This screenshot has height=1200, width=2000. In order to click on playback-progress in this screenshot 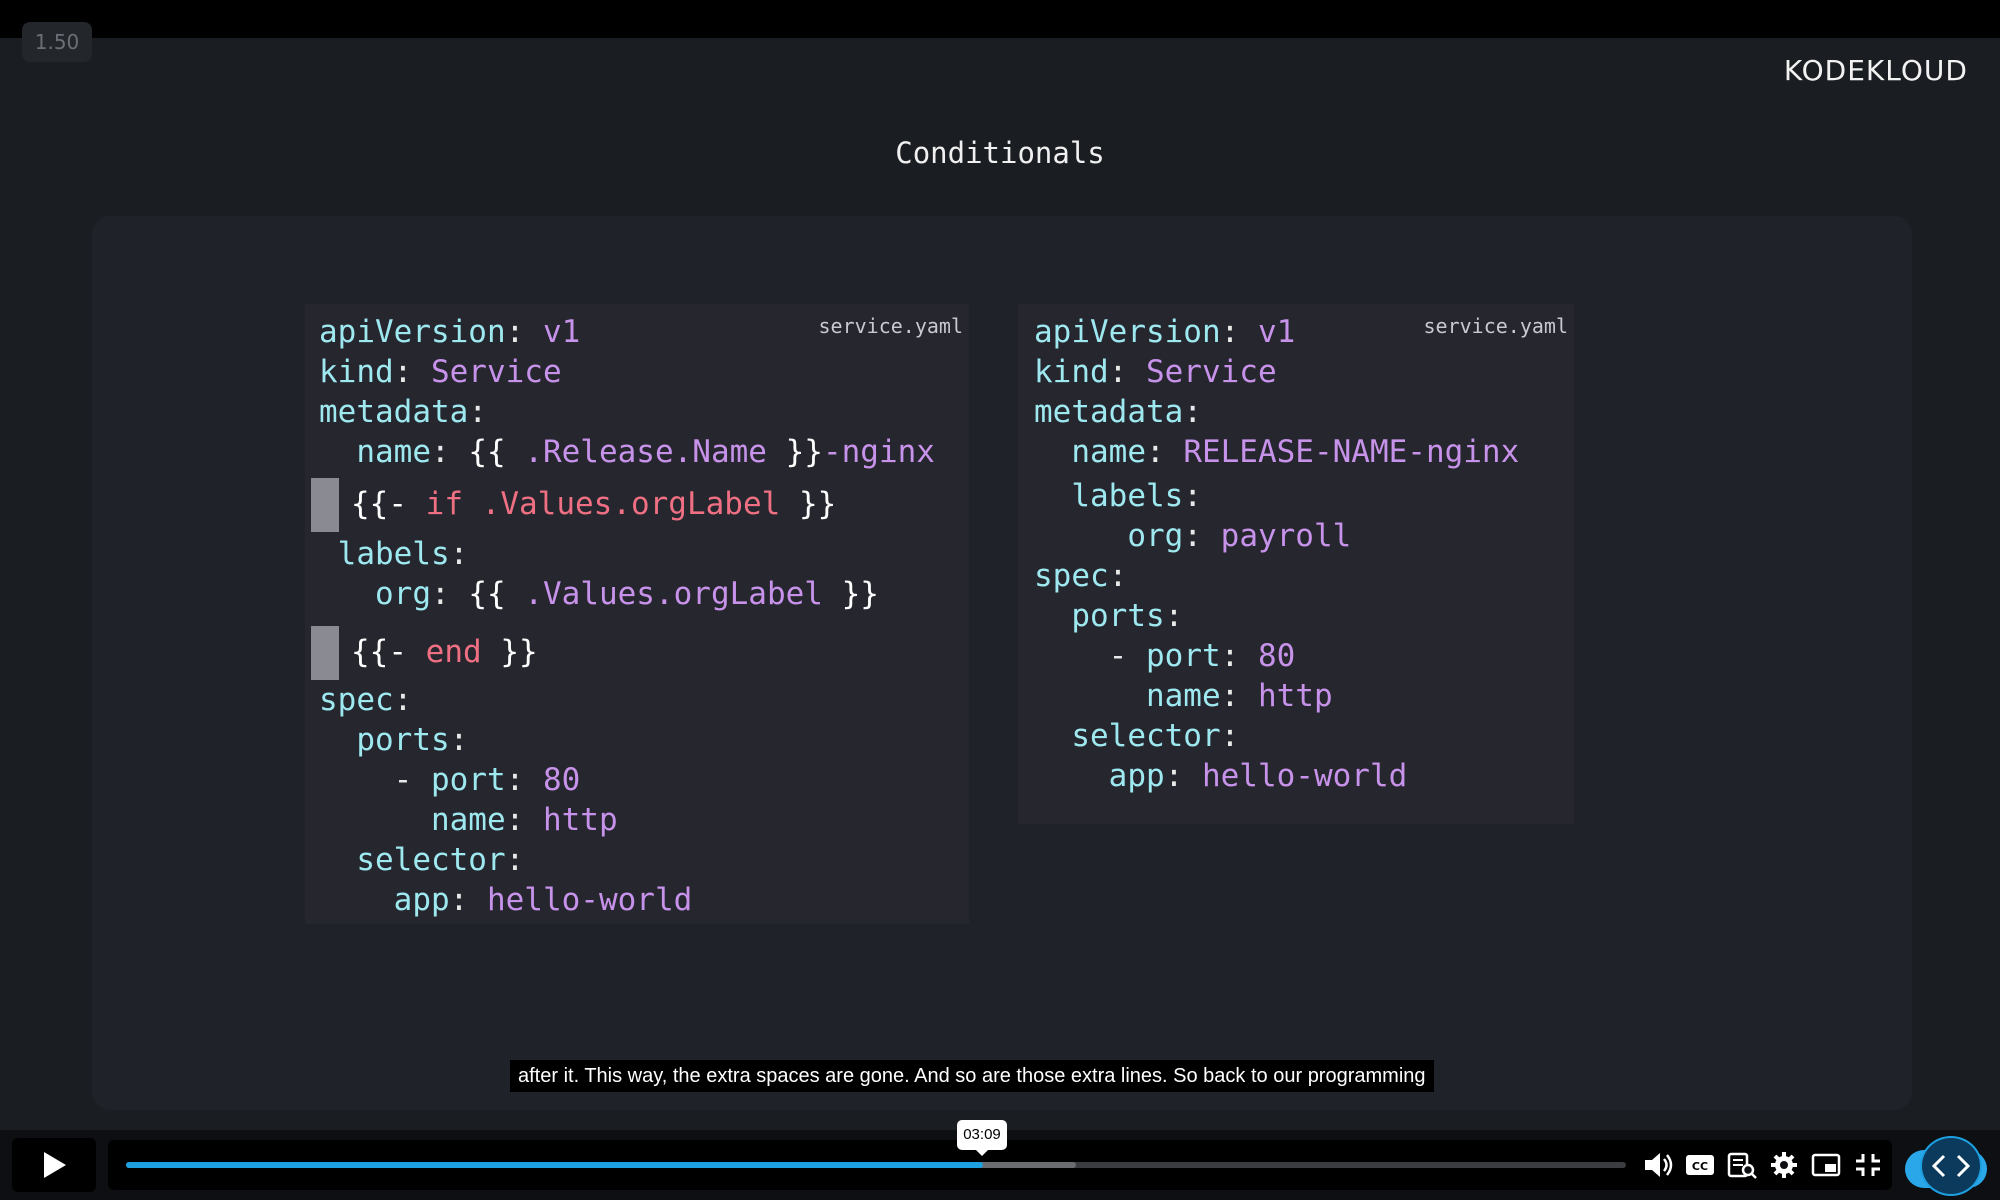, I will do `click(554, 1165)`.